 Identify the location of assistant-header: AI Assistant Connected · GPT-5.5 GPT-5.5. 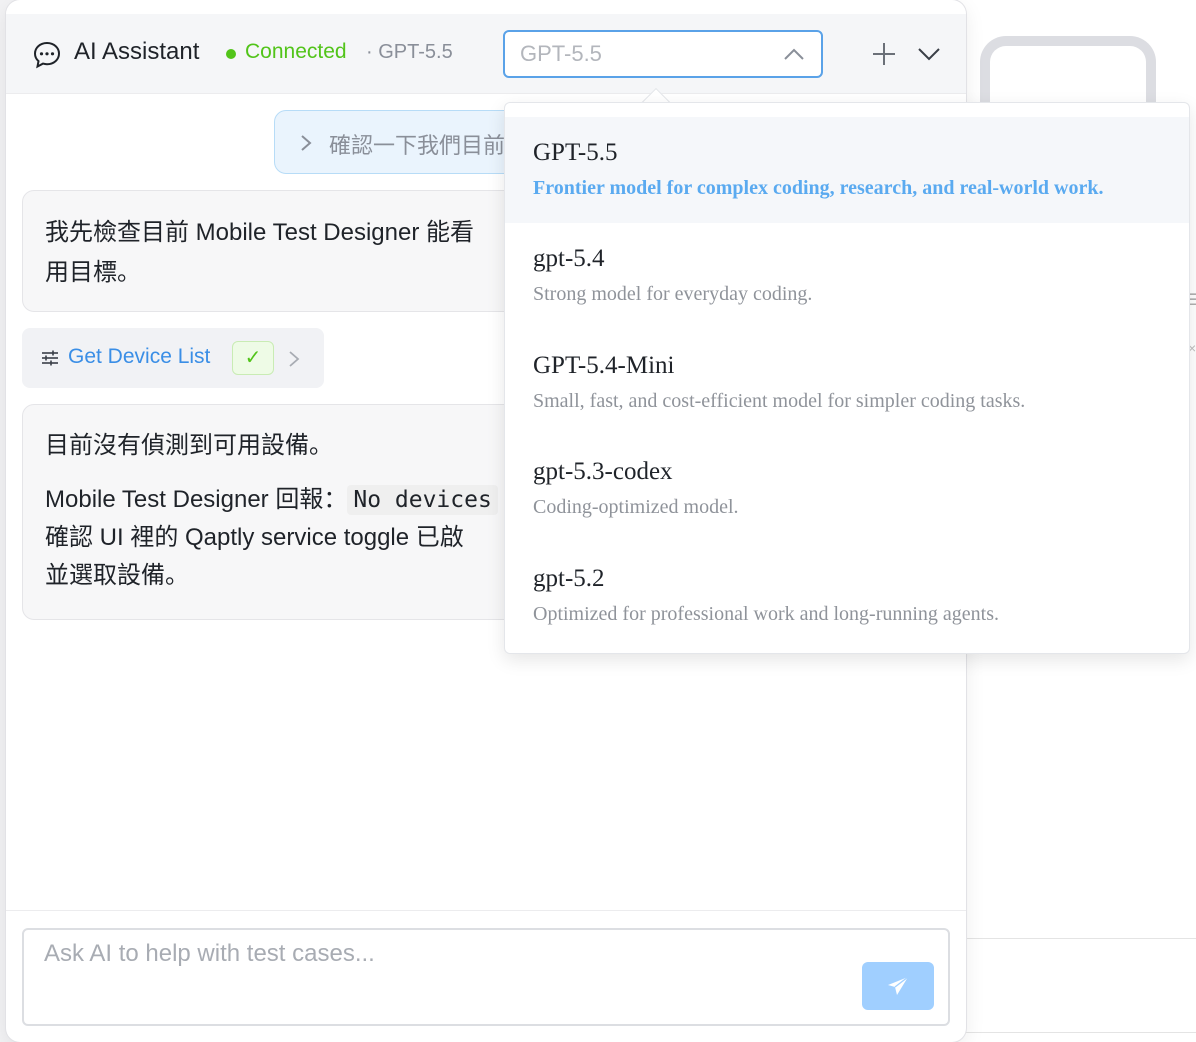
(486, 54).